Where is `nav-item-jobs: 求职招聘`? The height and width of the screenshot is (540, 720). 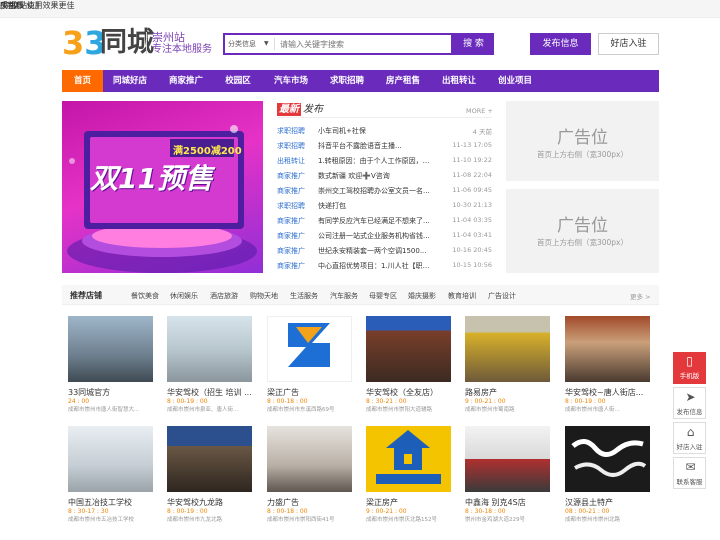
nav-item-jobs: 求职招聘 is located at coordinates (347, 81).